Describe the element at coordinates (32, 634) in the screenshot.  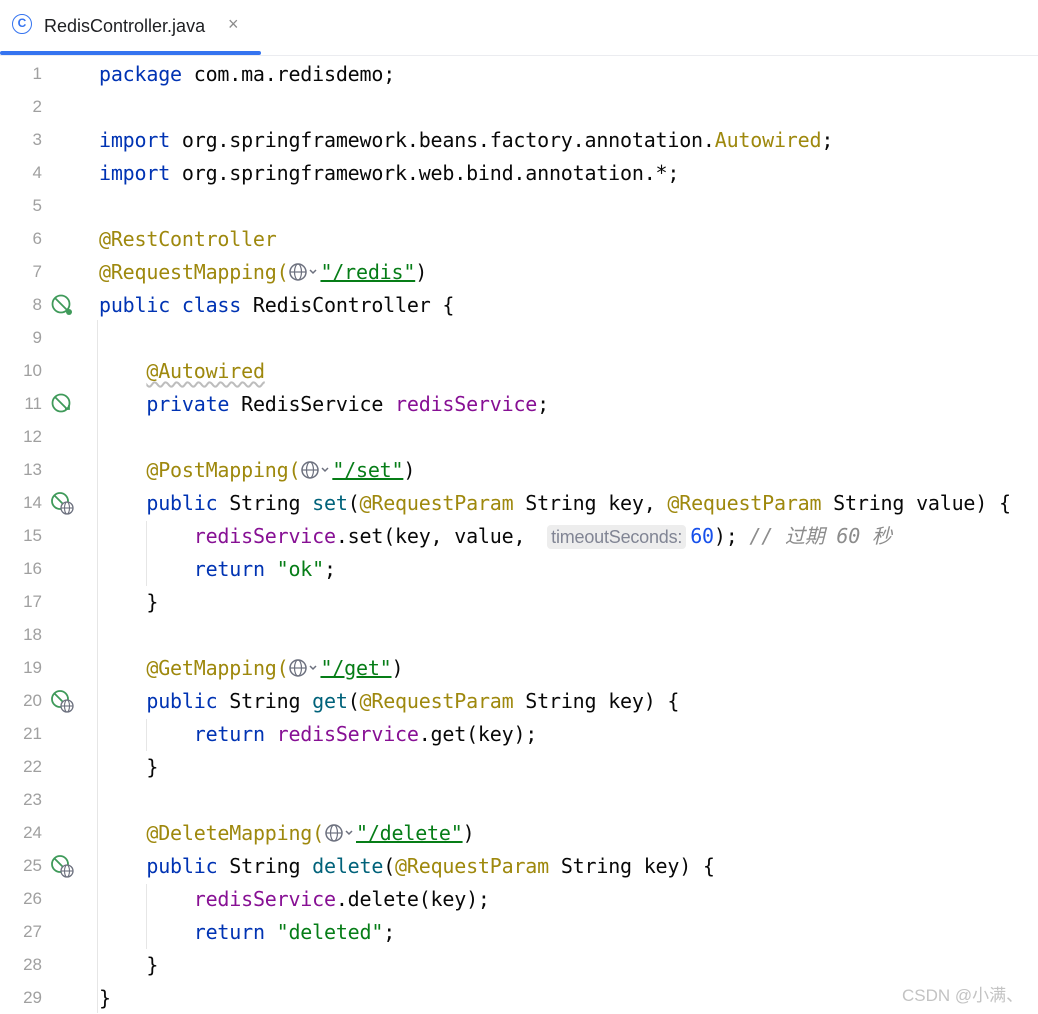
I see `line-number: 18` at that location.